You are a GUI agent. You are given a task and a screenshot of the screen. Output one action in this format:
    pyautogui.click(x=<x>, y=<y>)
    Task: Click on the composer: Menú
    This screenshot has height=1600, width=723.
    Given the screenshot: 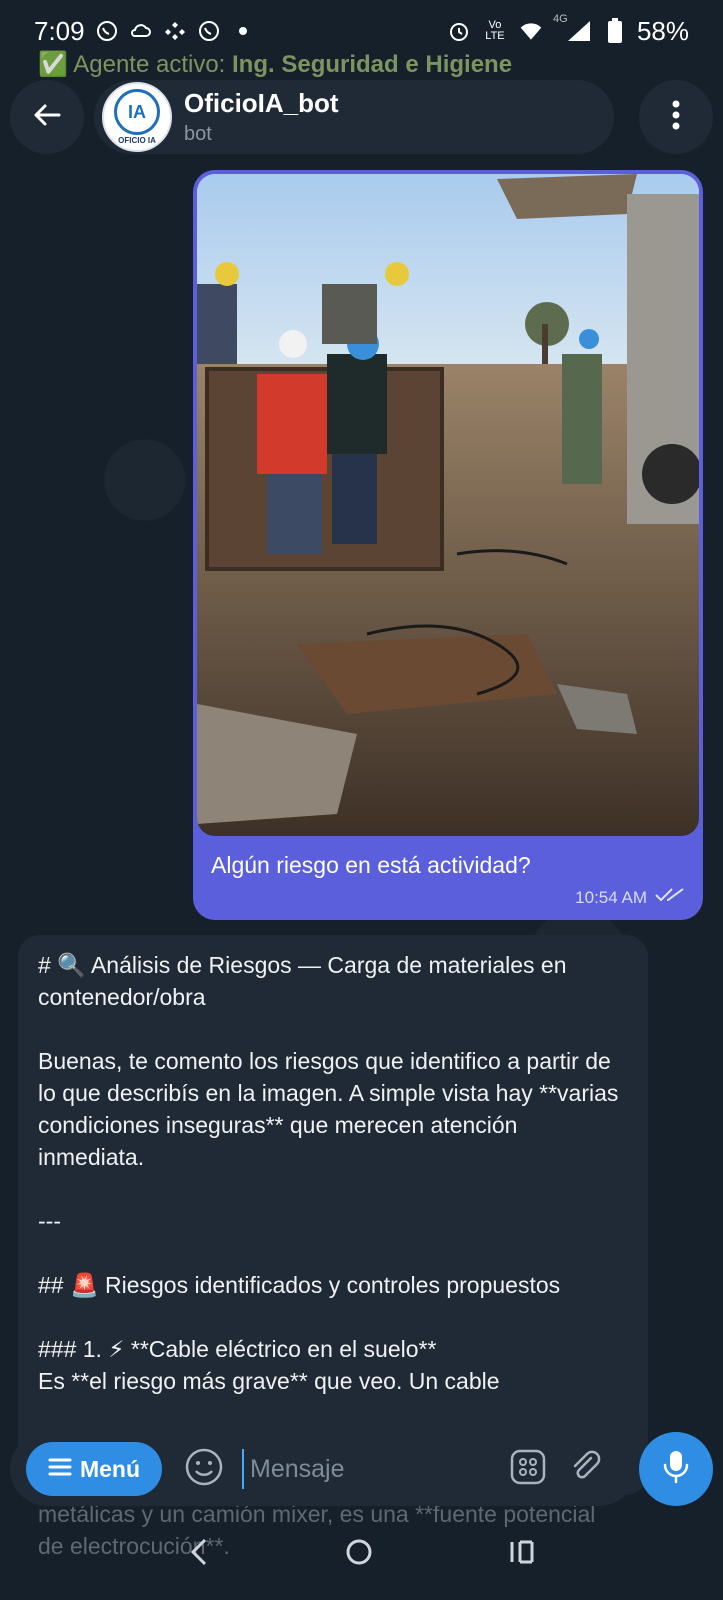 What is the action you would take?
    pyautogui.click(x=361, y=1469)
    